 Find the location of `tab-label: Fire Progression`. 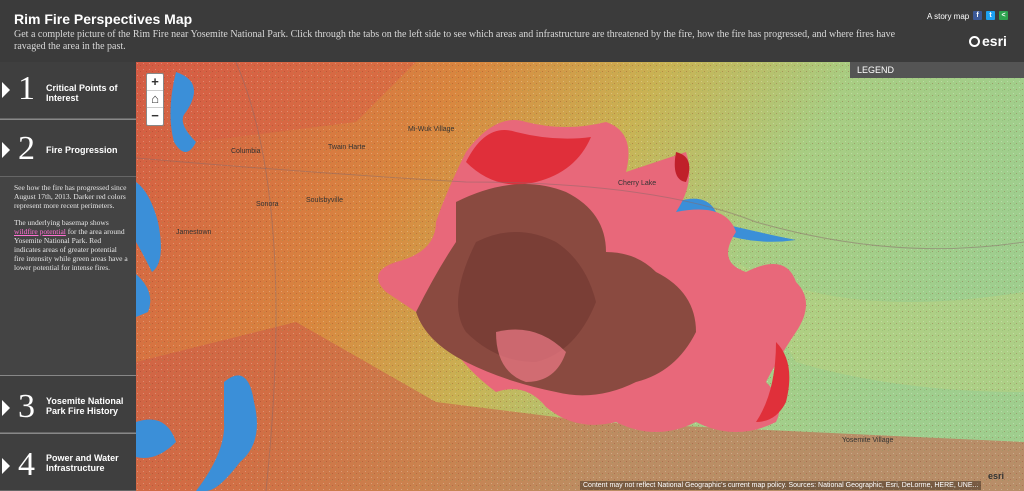

tab-label: Fire Progression is located at coordinates (82, 150).